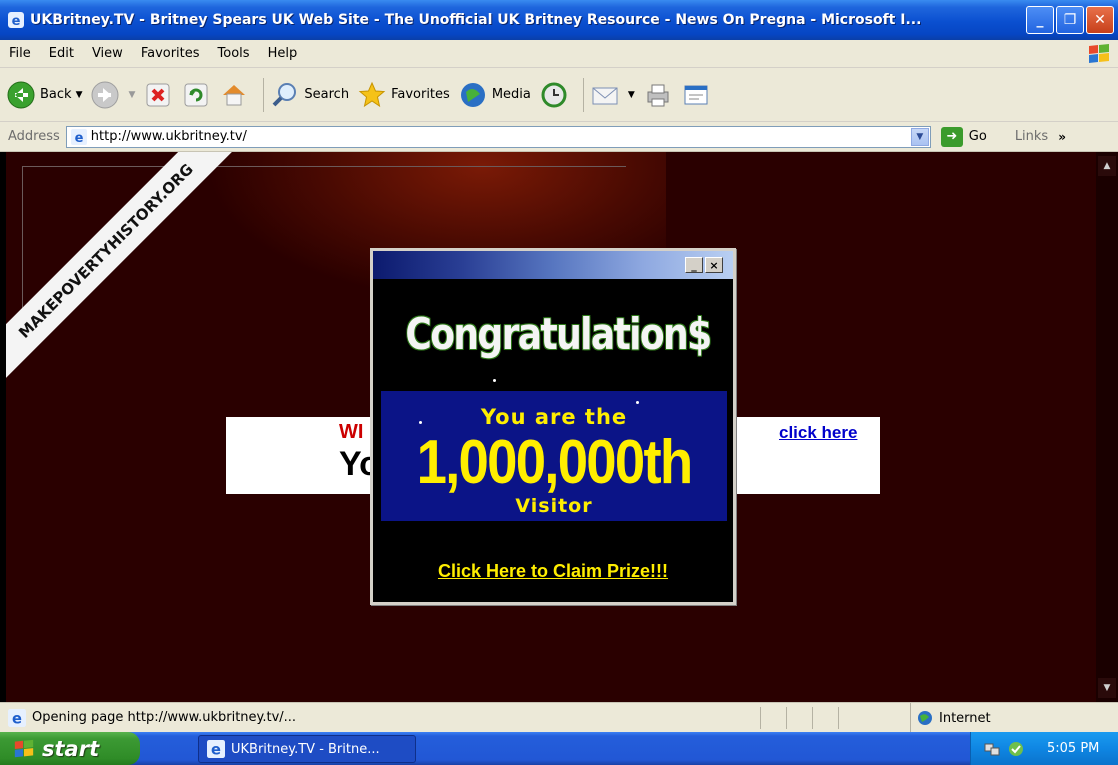 This screenshot has height=765, width=1118. I want to click on popup-minimize-button: _, so click(694, 265).